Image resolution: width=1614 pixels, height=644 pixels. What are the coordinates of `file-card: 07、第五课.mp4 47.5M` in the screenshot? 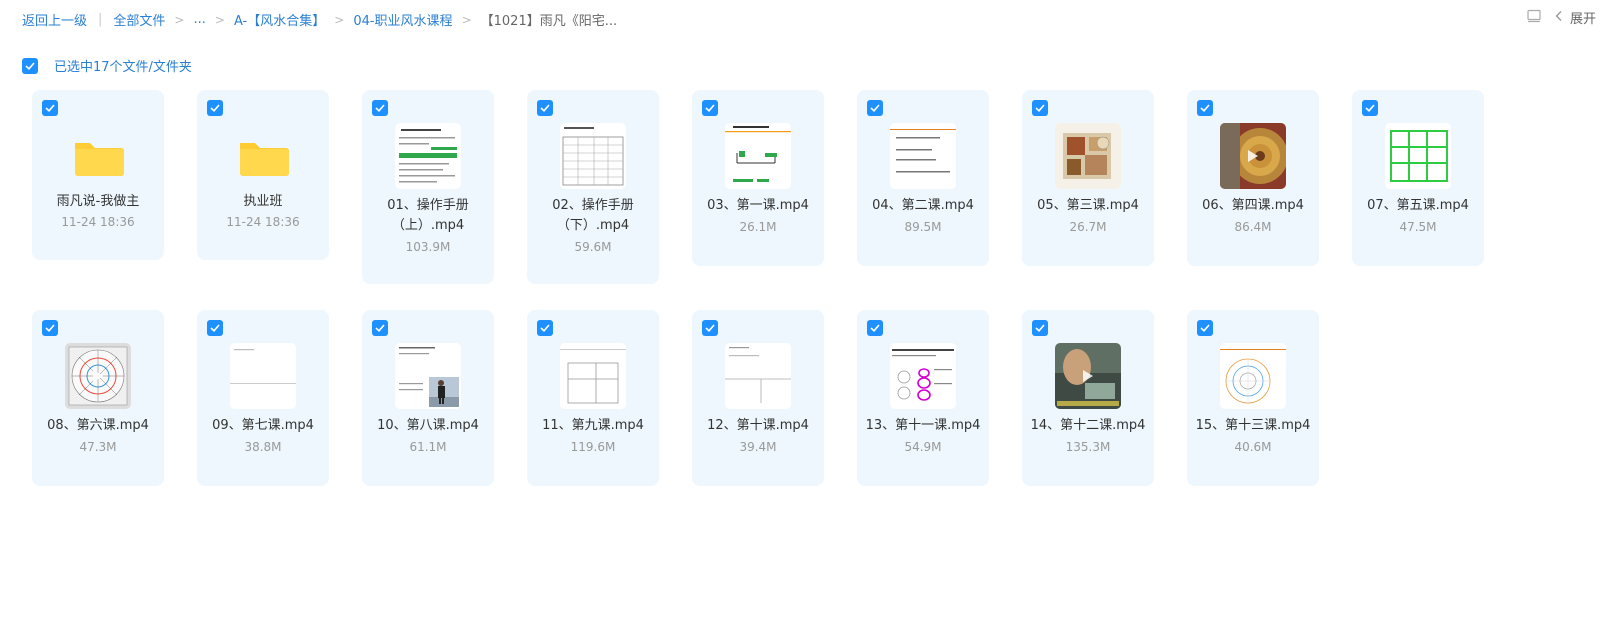 It's located at (1418, 178).